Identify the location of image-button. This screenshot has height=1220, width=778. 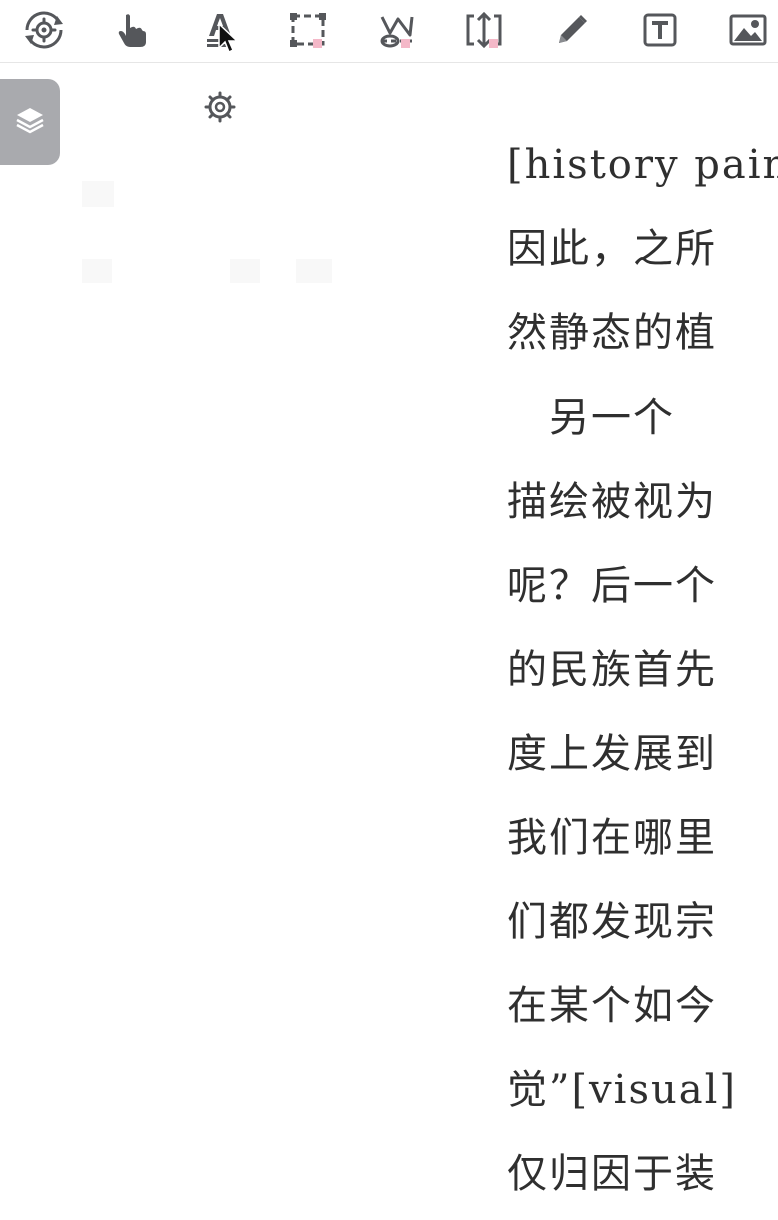
(748, 30).